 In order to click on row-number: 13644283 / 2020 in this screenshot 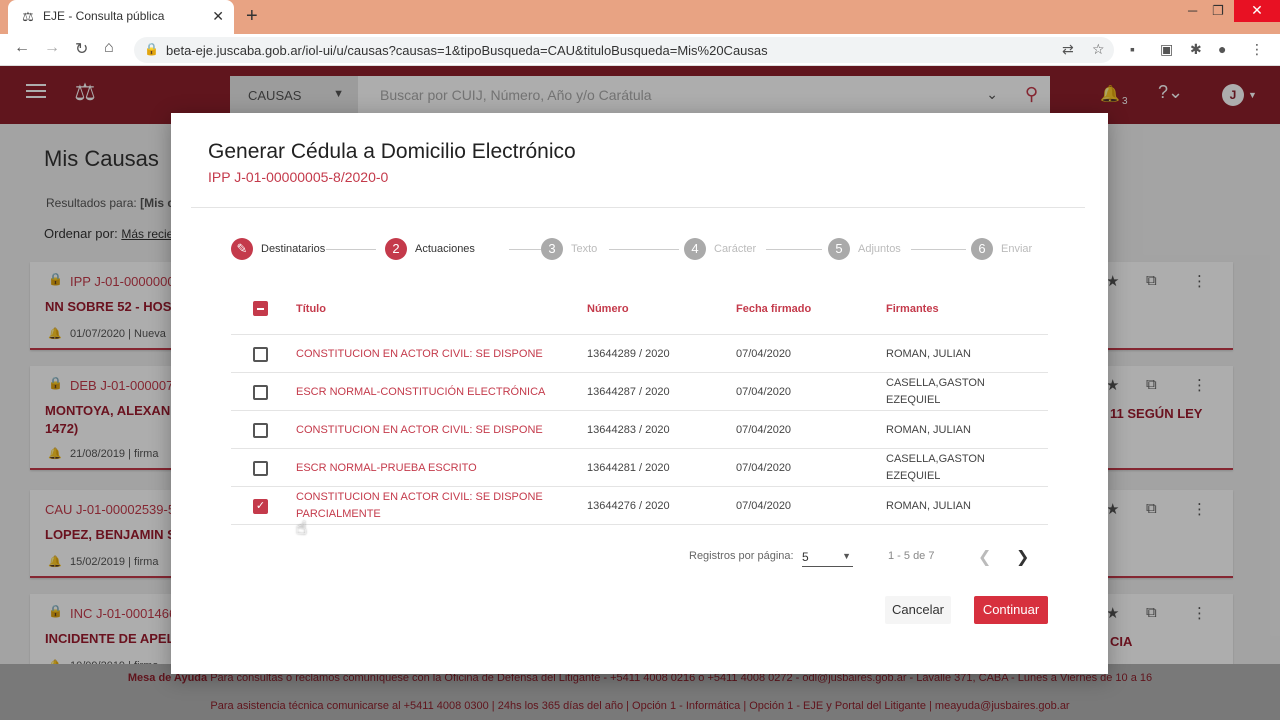, I will do `click(628, 430)`.